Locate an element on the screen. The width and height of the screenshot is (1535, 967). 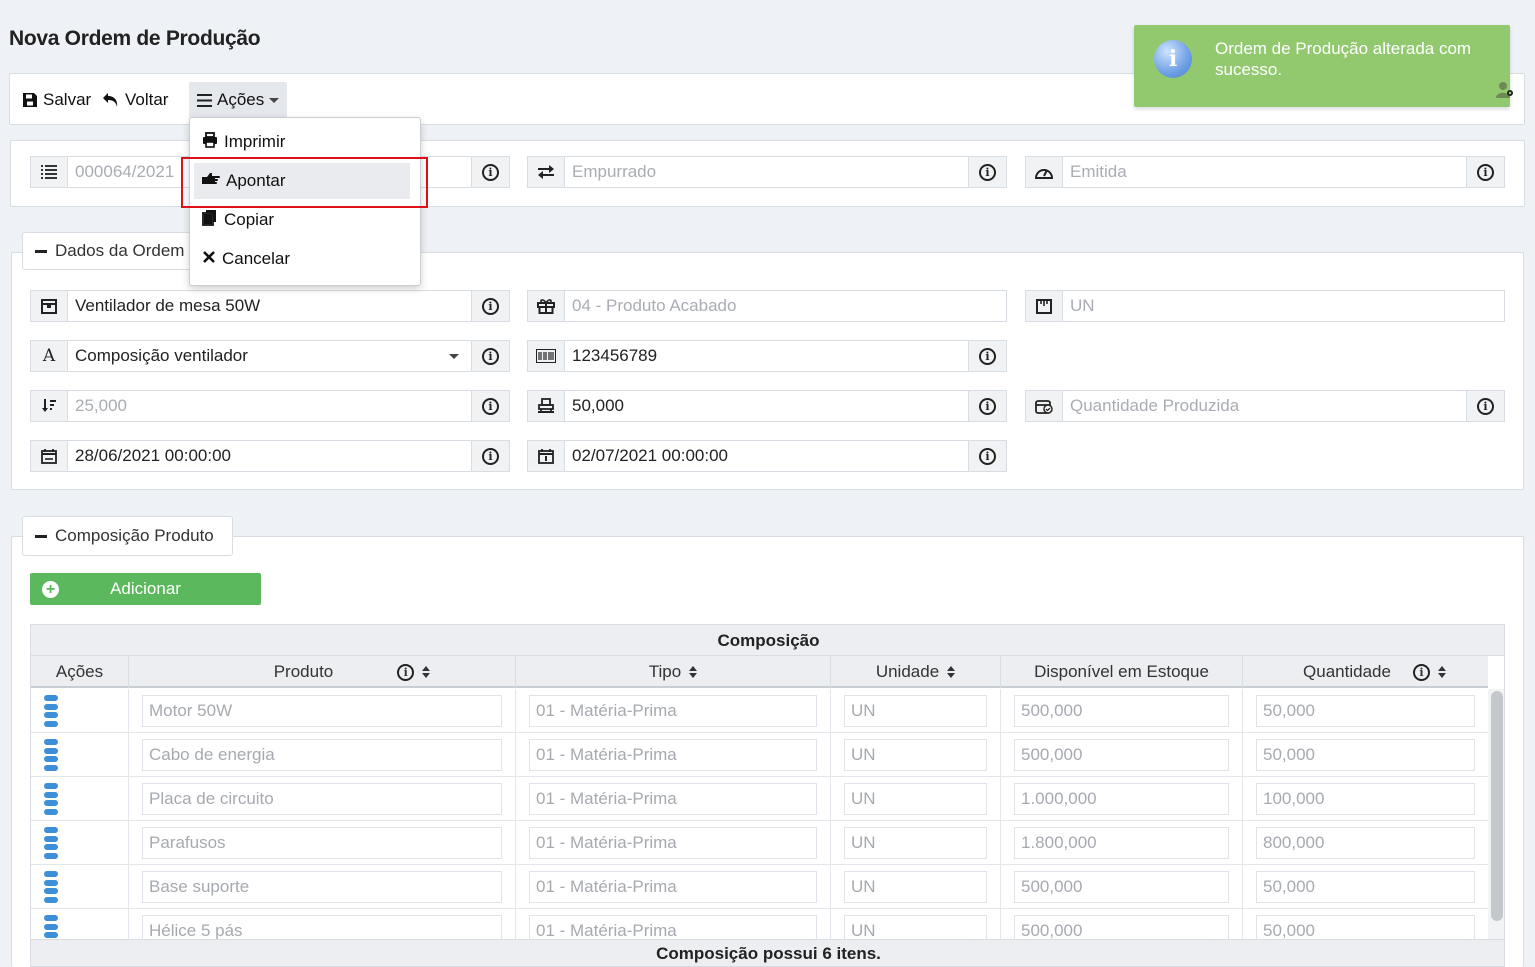
stock-cell: 500,000 is located at coordinates (1122, 711).